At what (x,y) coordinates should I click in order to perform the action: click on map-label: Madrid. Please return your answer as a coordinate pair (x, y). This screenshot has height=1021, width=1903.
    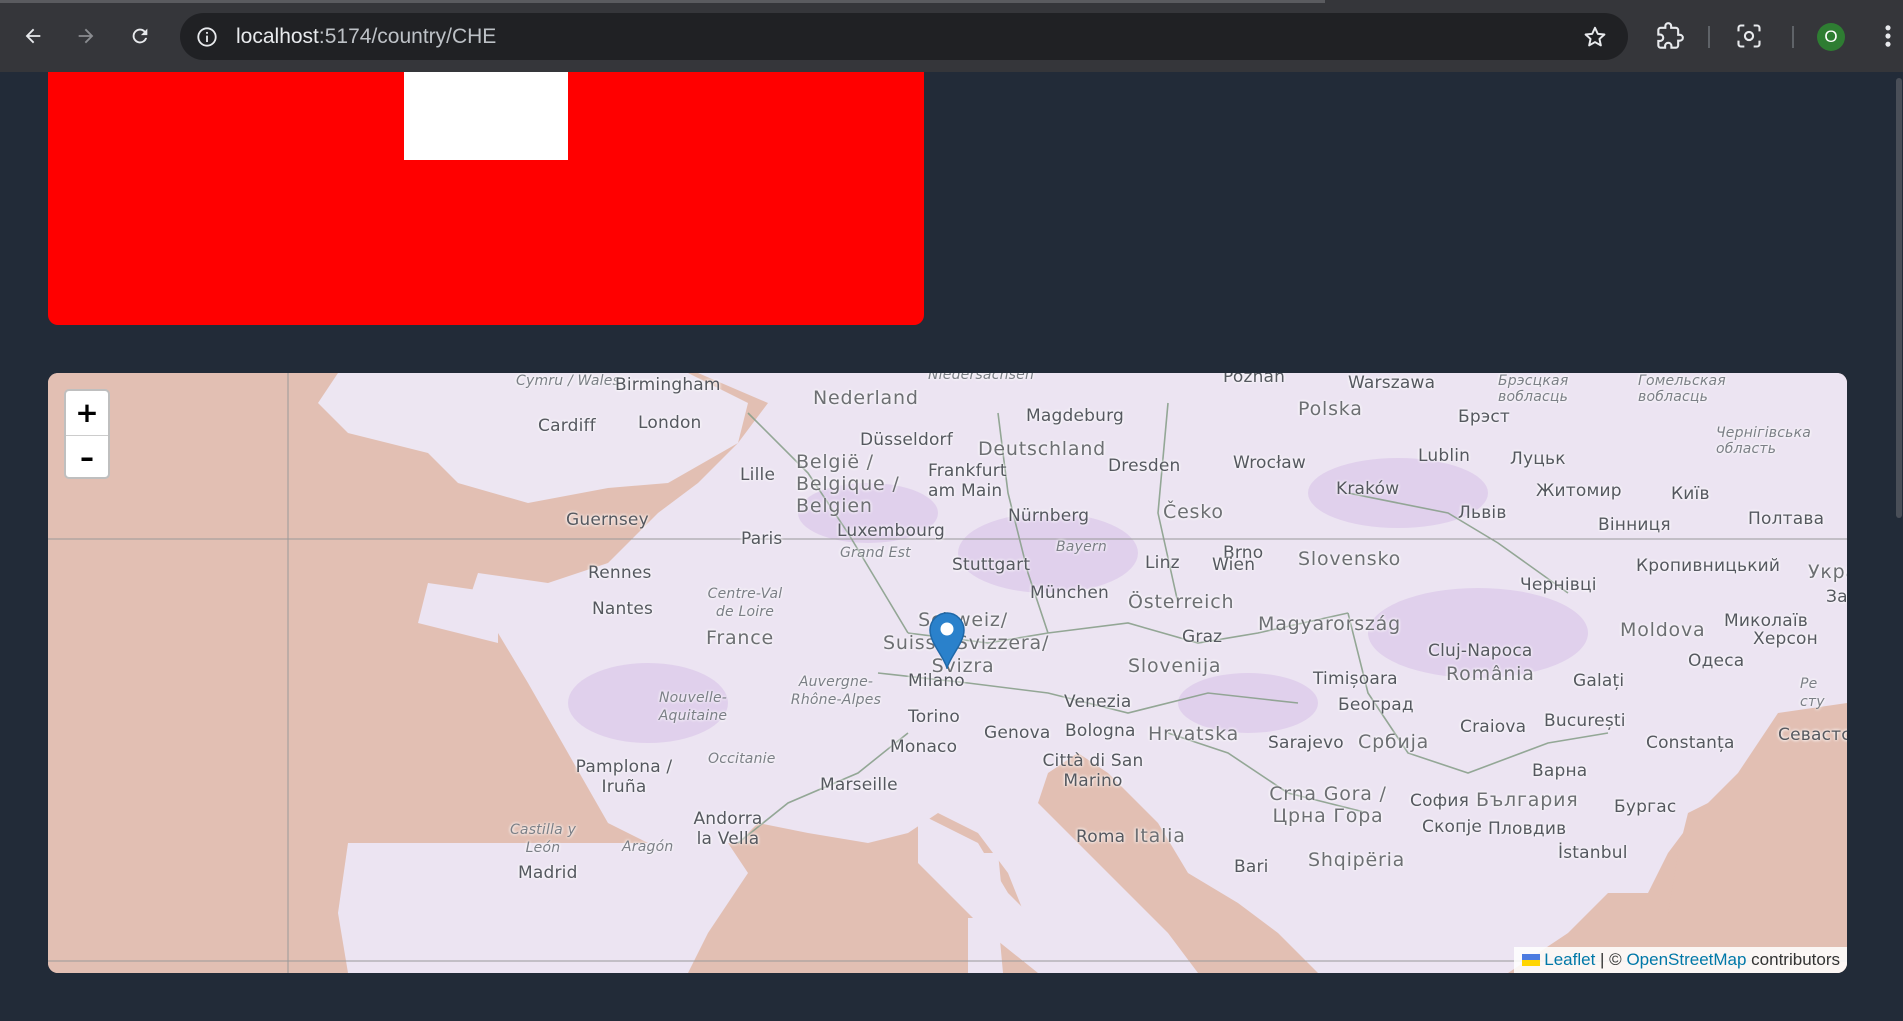
    Looking at the image, I should click on (548, 873).